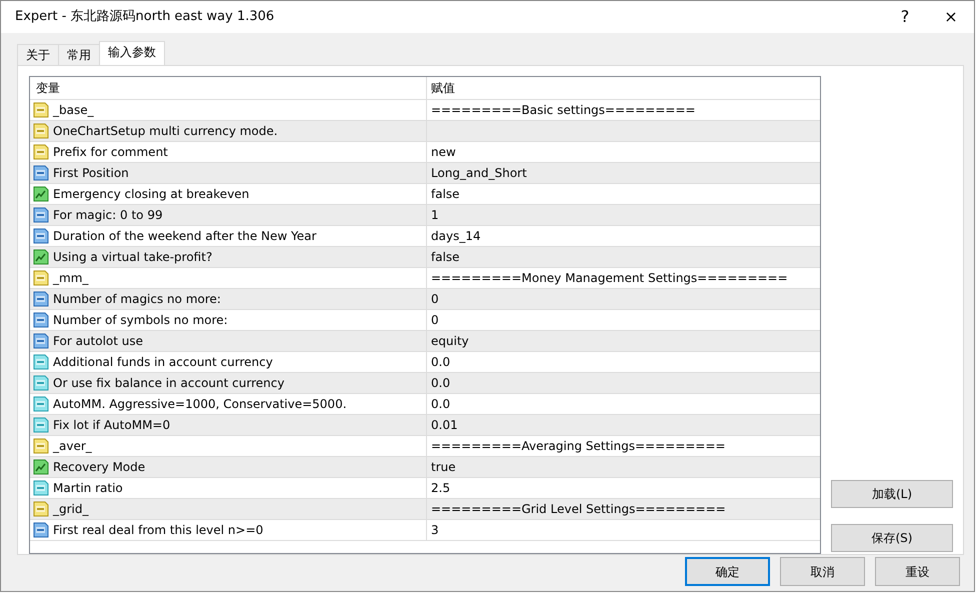 The image size is (979, 603). What do you see at coordinates (38, 54) in the screenshot?
I see `tab: 关于` at bounding box center [38, 54].